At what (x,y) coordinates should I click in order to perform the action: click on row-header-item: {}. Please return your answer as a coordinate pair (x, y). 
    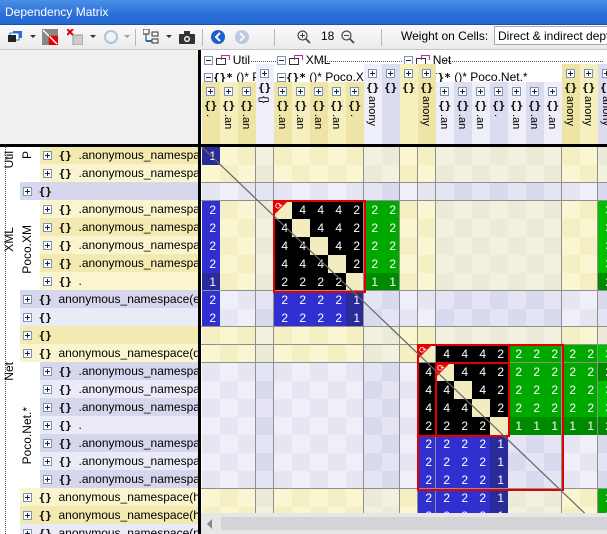
    Looking at the image, I should click on (109, 191).